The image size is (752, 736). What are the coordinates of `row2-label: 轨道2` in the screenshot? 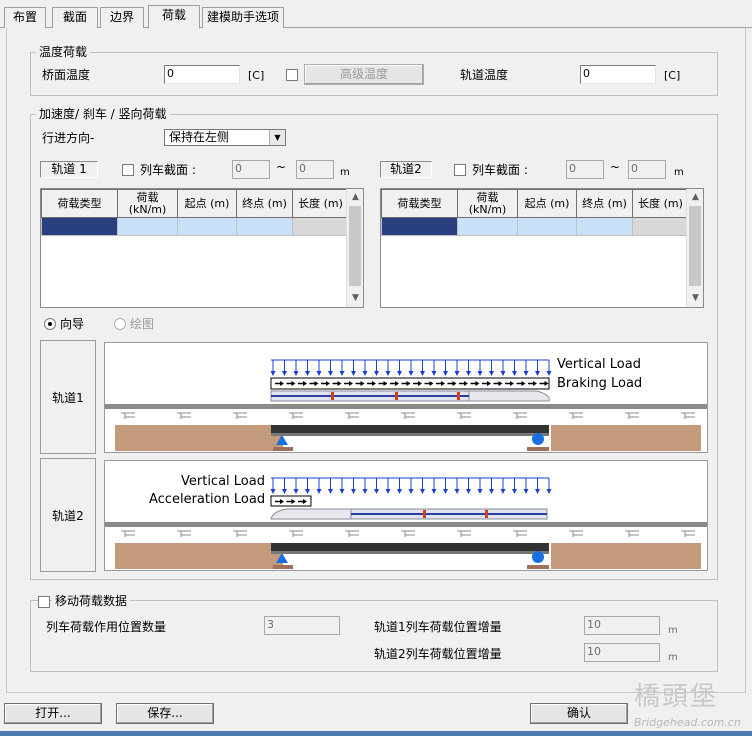 It's located at (68, 516).